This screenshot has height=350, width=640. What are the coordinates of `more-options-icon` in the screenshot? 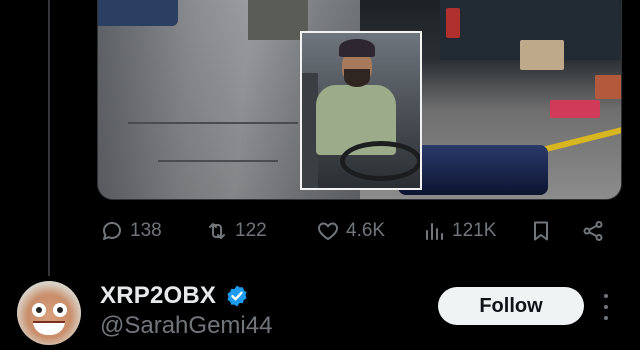 It's located at (606, 307).